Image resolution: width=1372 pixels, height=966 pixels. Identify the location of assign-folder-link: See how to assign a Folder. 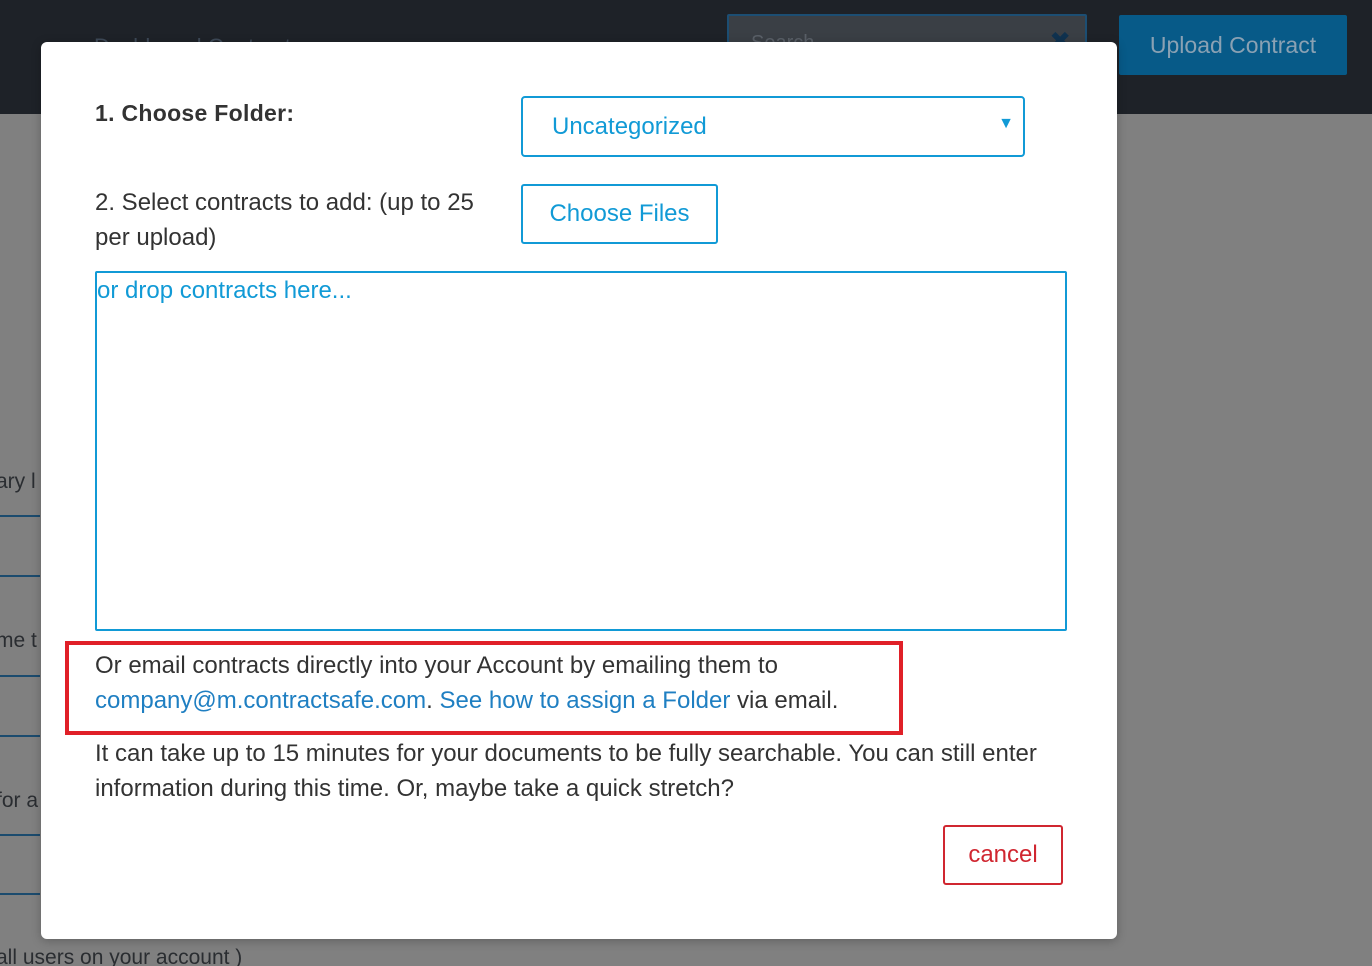
(585, 700).